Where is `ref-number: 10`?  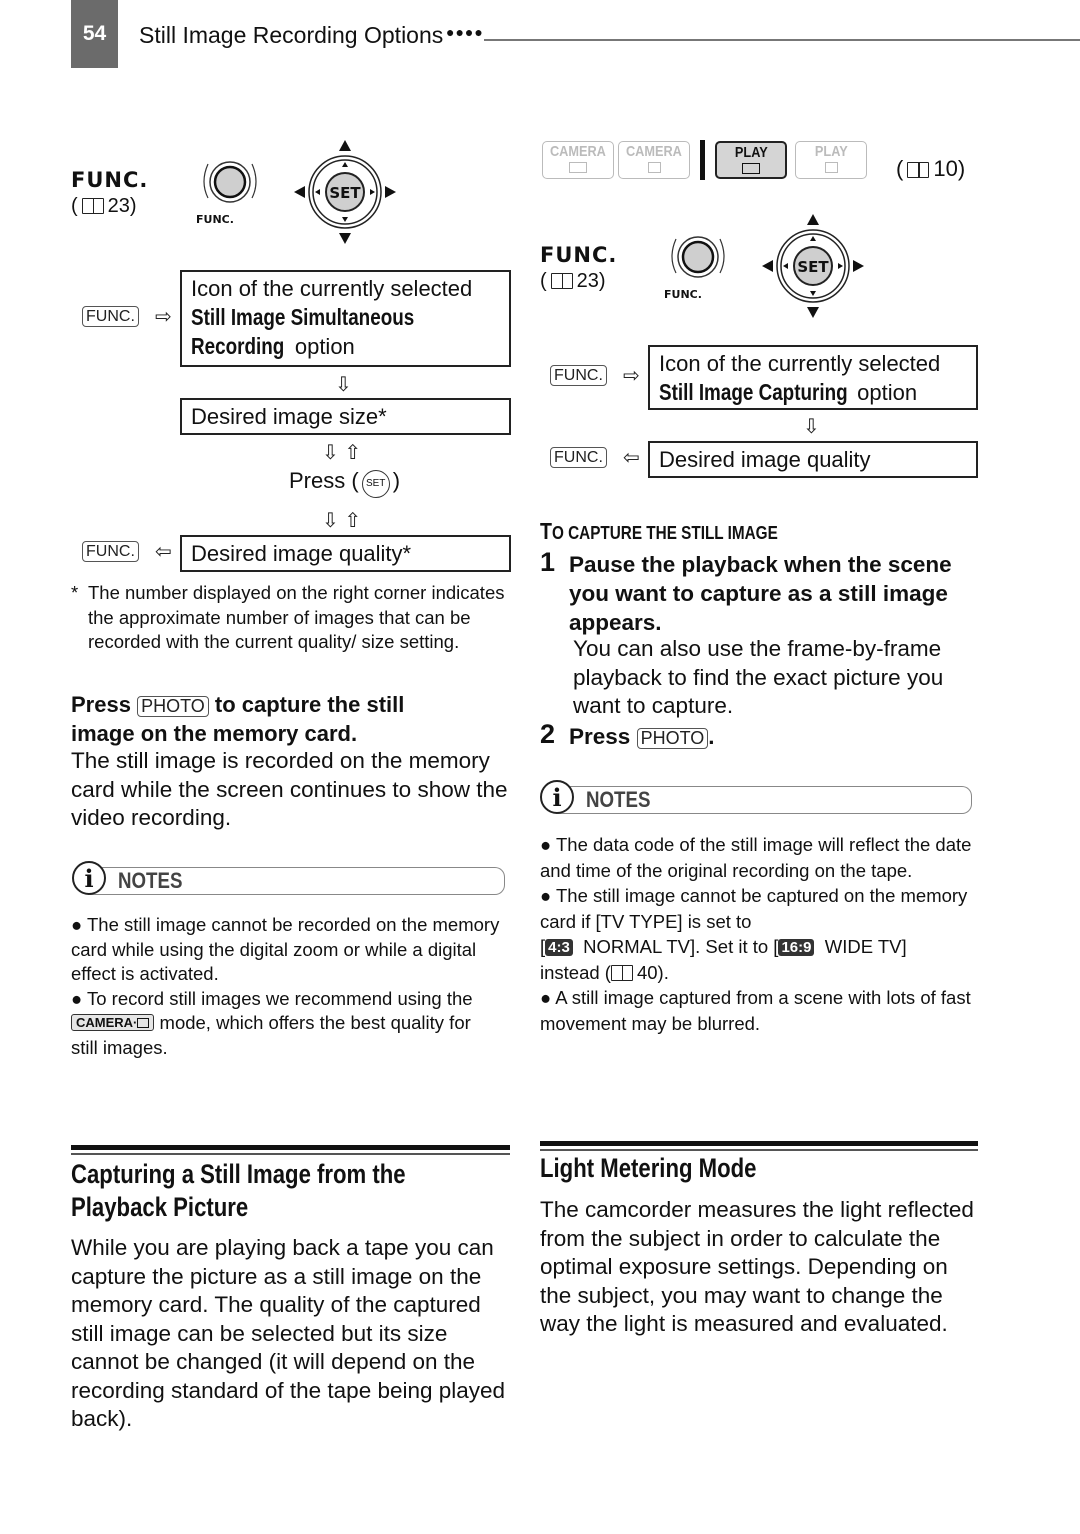 ref-number: 10 is located at coordinates (945, 168).